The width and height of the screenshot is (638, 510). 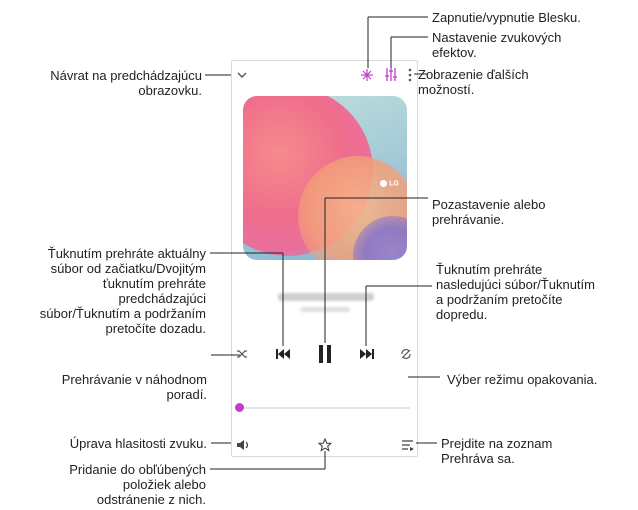 What do you see at coordinates (134, 387) in the screenshot?
I see `callout-shuffle: Prehrávanie v náhodnom poradí.` at bounding box center [134, 387].